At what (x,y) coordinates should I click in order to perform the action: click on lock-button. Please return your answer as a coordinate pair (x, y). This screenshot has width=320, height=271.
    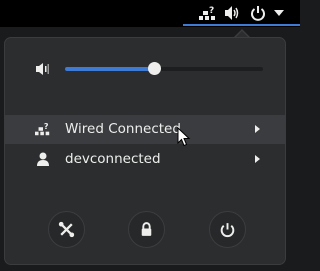
    Looking at the image, I should click on (146, 229).